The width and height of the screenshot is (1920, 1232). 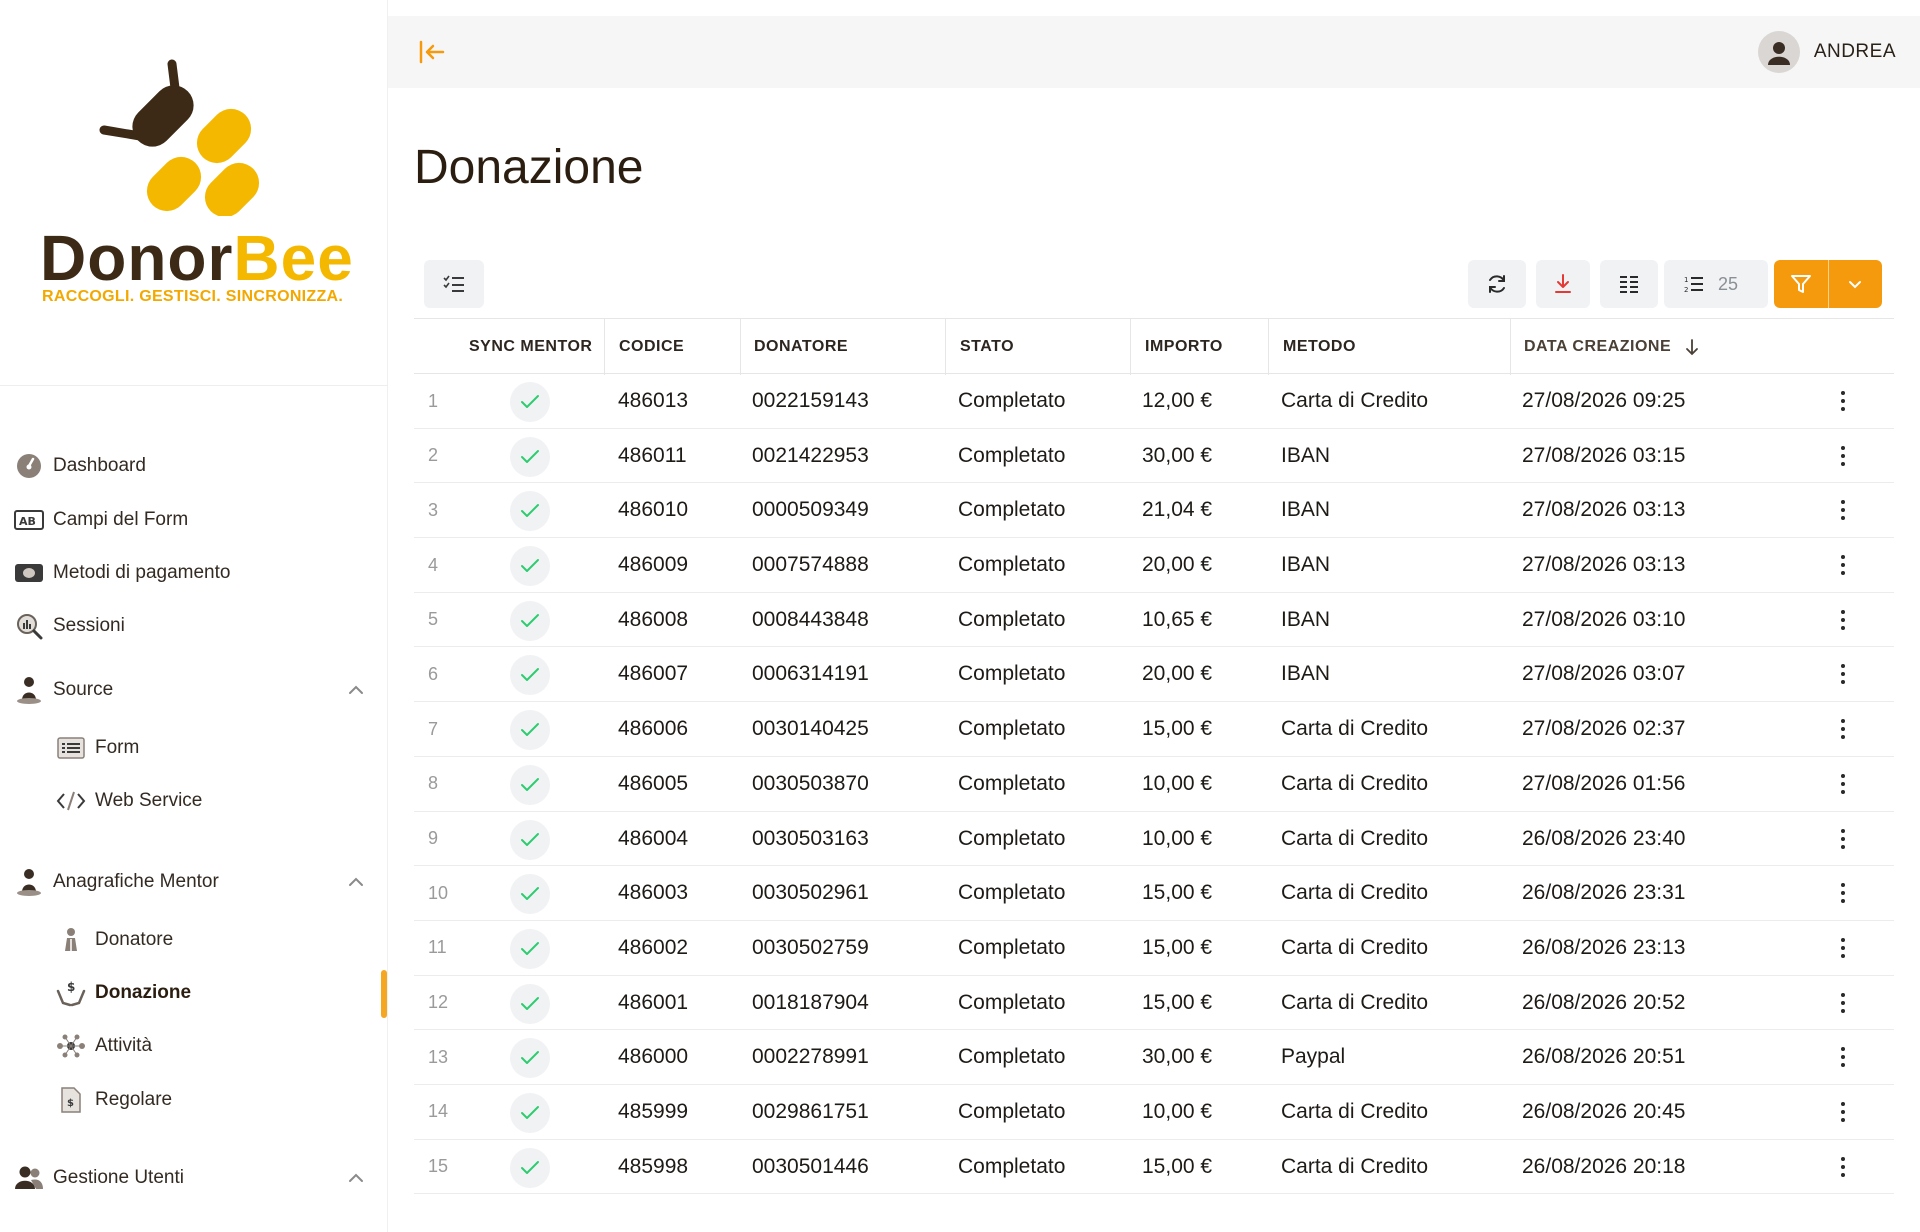 What do you see at coordinates (29, 690) in the screenshot?
I see `person-icon` at bounding box center [29, 690].